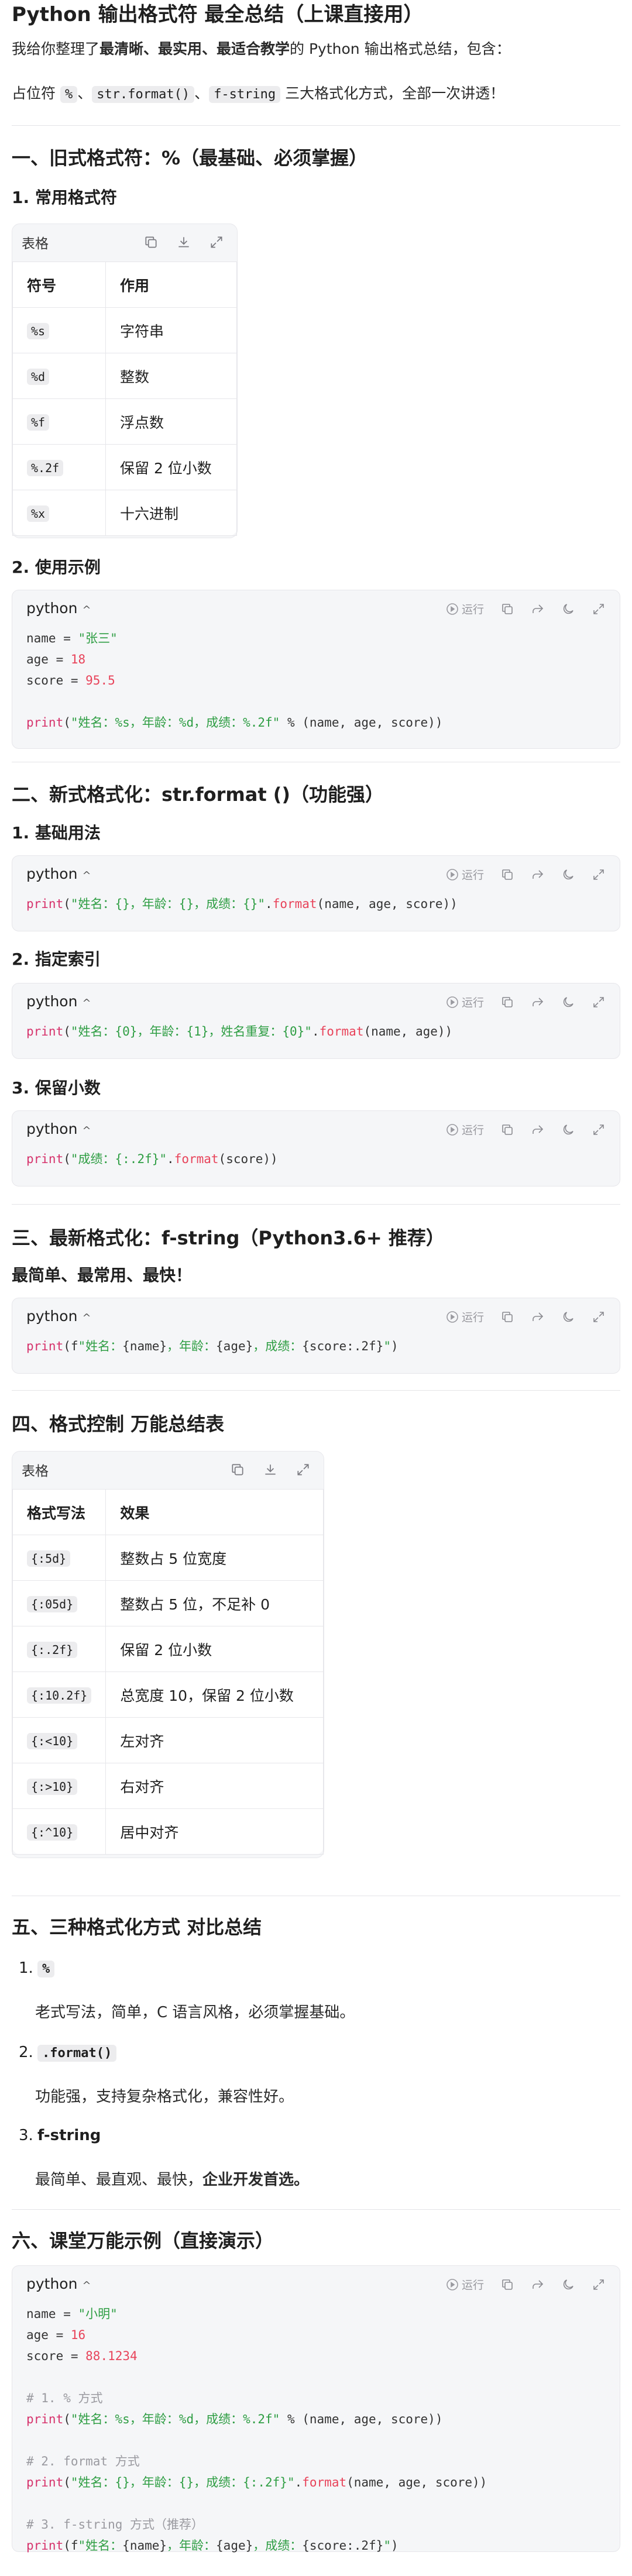 This screenshot has width=632, height=2576. Describe the element at coordinates (26, 1968) in the screenshot. I see `list-number: 1.` at that location.